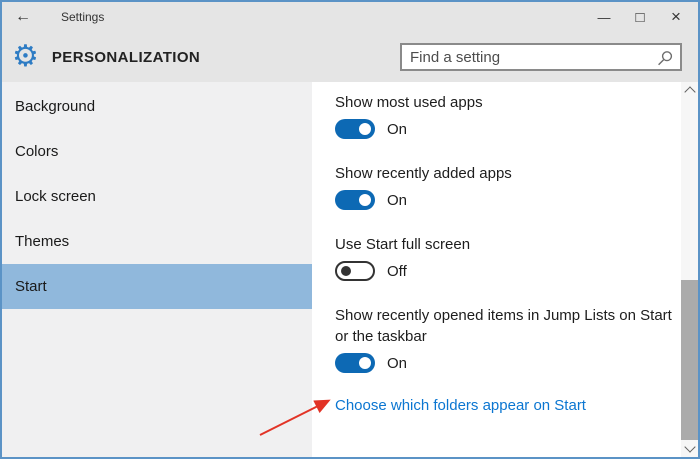 The height and width of the screenshot is (459, 700). What do you see at coordinates (423, 173) in the screenshot?
I see `setting-label-recently-added-apps: Show recently added apps` at bounding box center [423, 173].